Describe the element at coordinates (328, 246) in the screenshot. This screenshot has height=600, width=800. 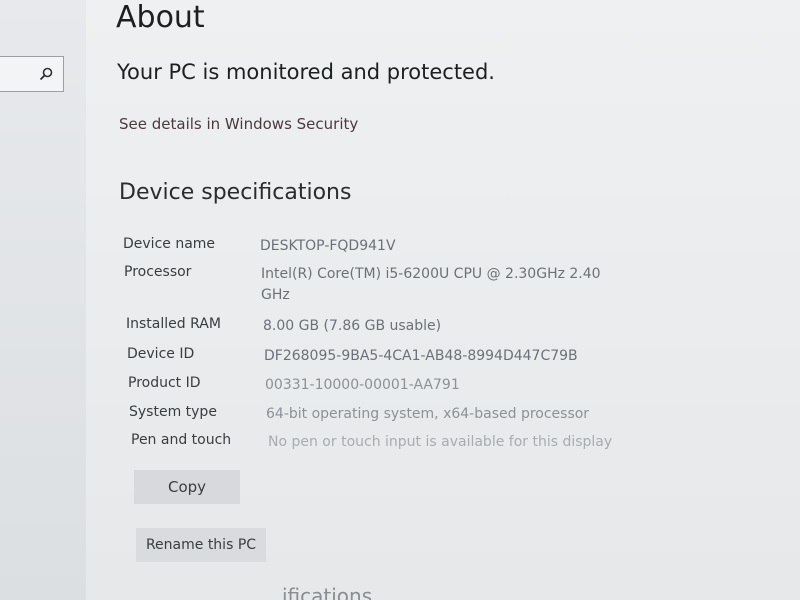
I see `spec-value: DESKTOP-FQD941V` at that location.